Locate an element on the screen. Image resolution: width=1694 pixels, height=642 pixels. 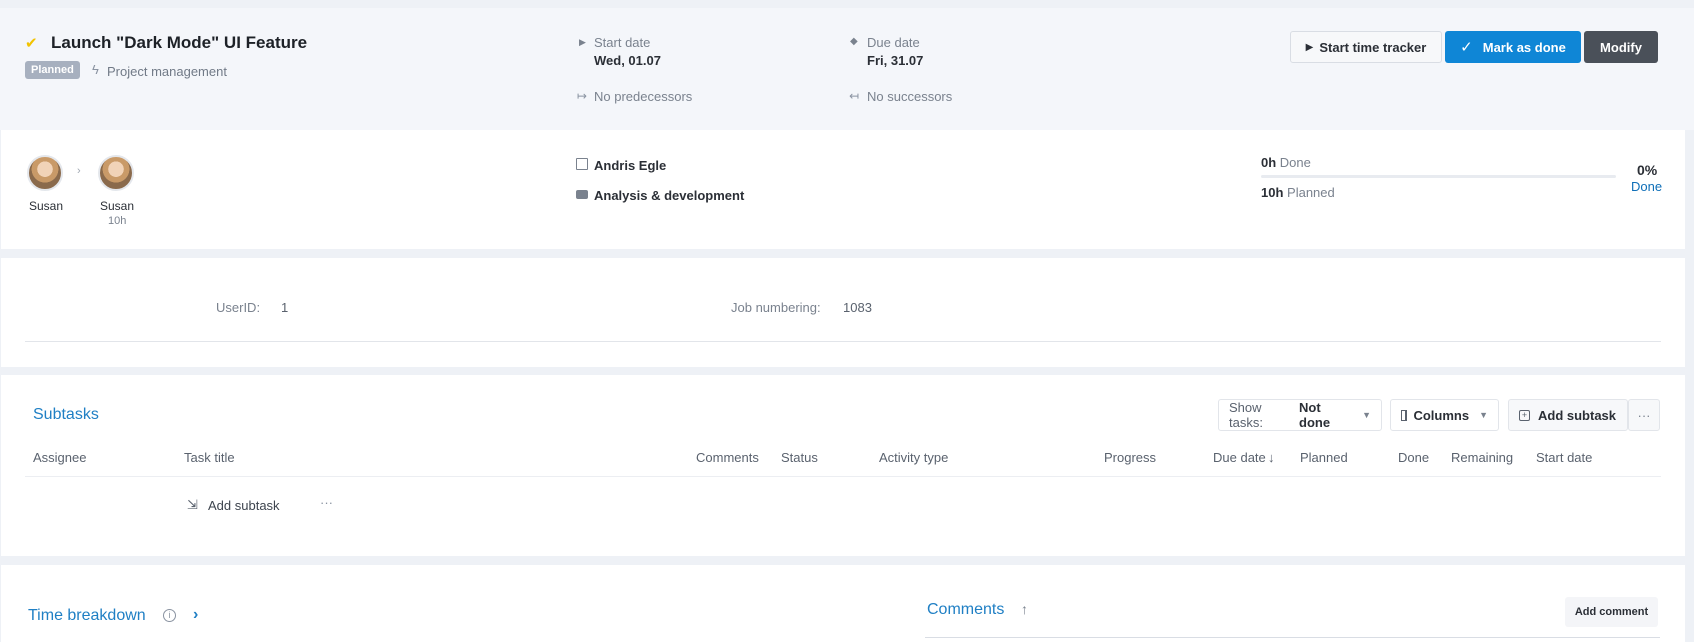
more-options-button: ··· is located at coordinates (1644, 415).